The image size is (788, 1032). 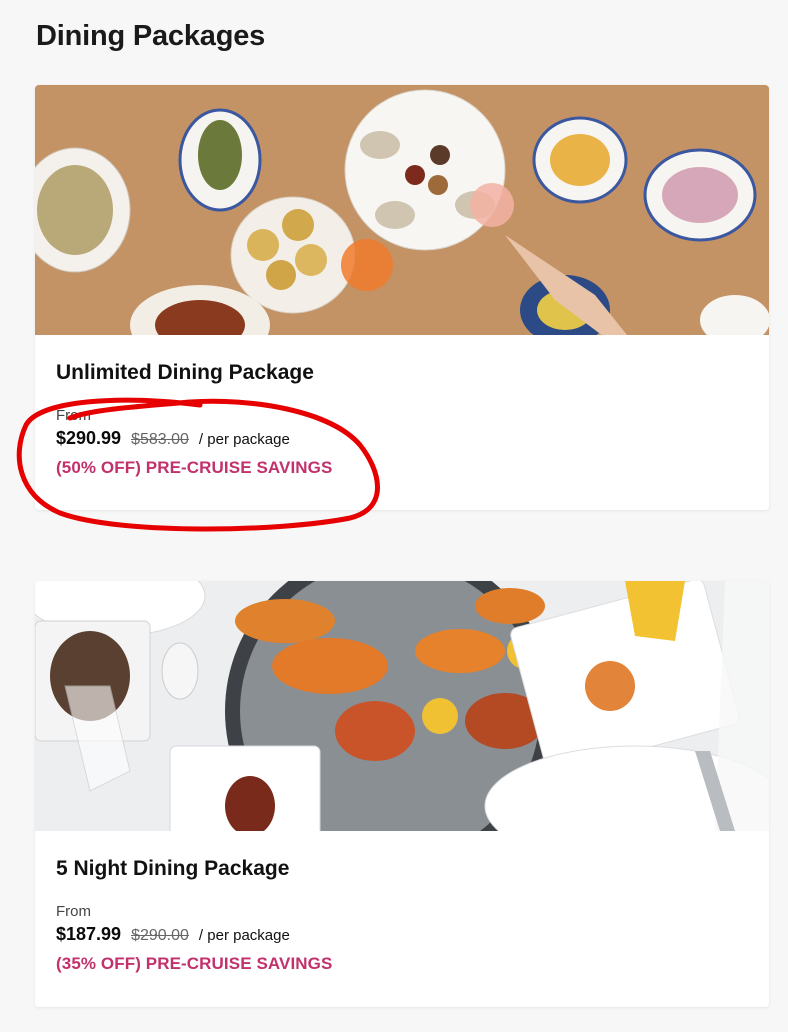 What do you see at coordinates (151, 36) in the screenshot?
I see `page-title: Dining Packages` at bounding box center [151, 36].